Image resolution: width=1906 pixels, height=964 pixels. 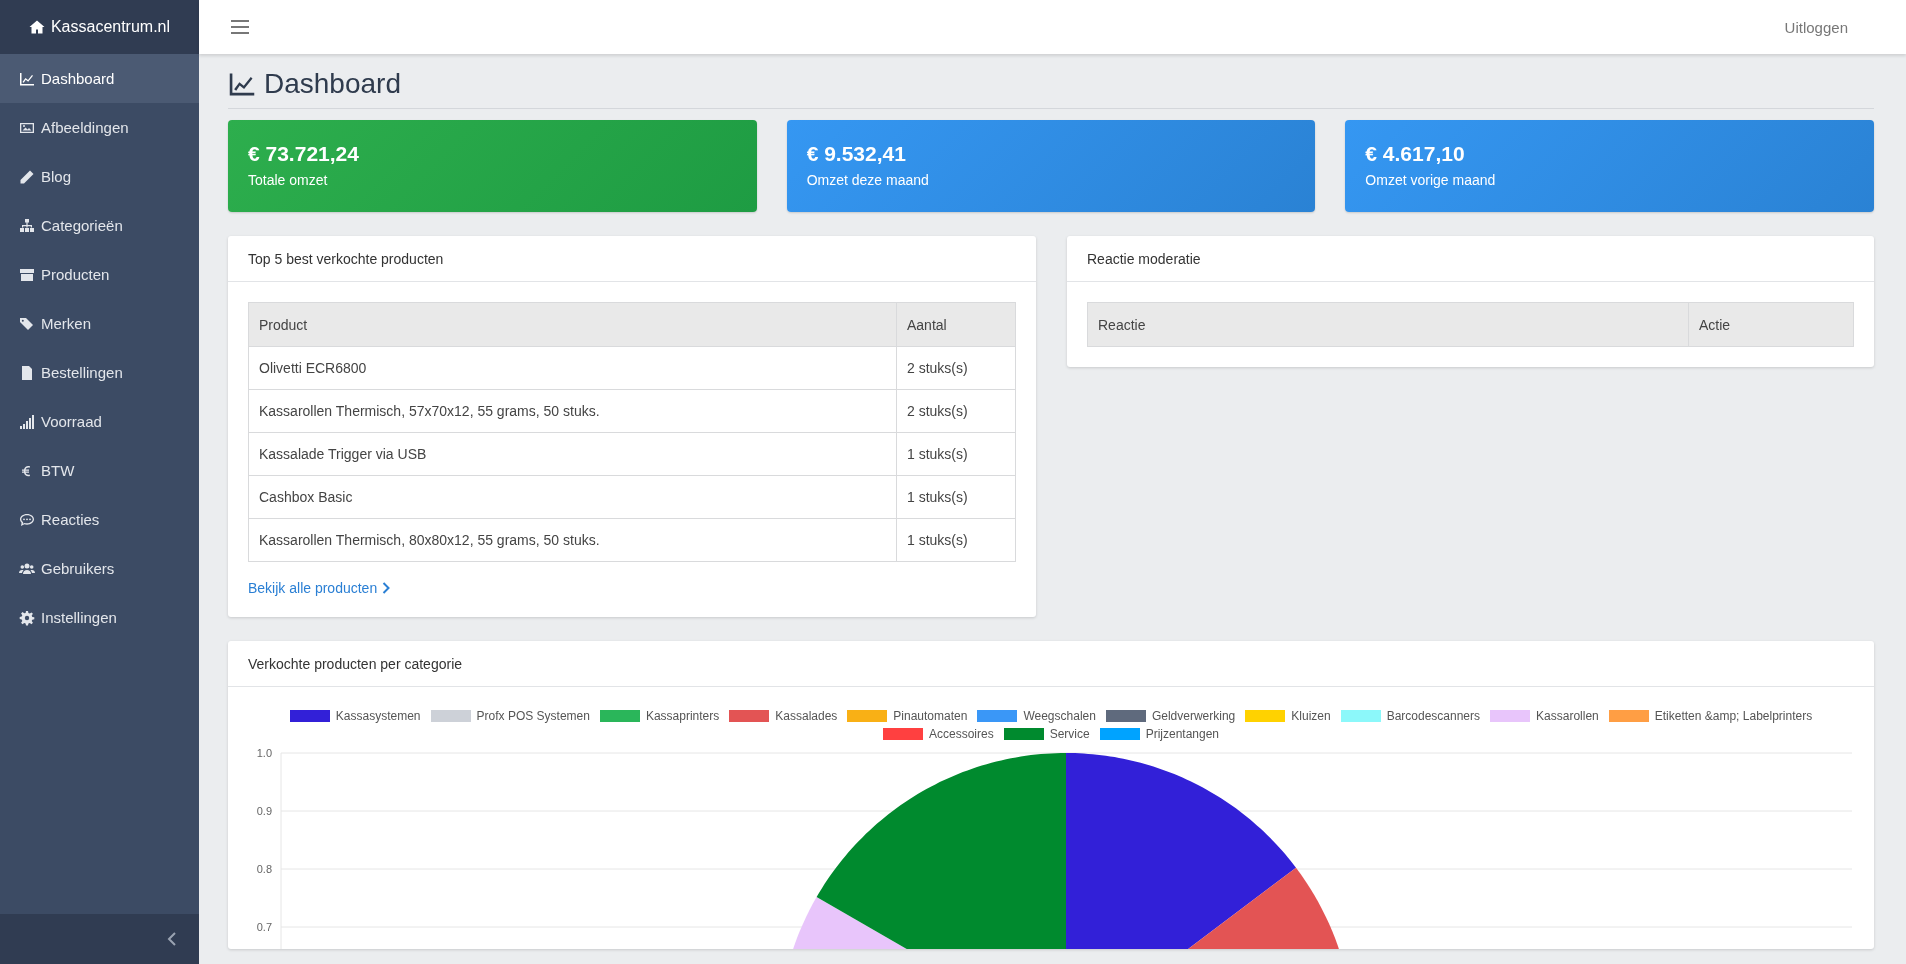 What do you see at coordinates (1059, 716) in the screenshot?
I see `legend-label: Weegschalen` at bounding box center [1059, 716].